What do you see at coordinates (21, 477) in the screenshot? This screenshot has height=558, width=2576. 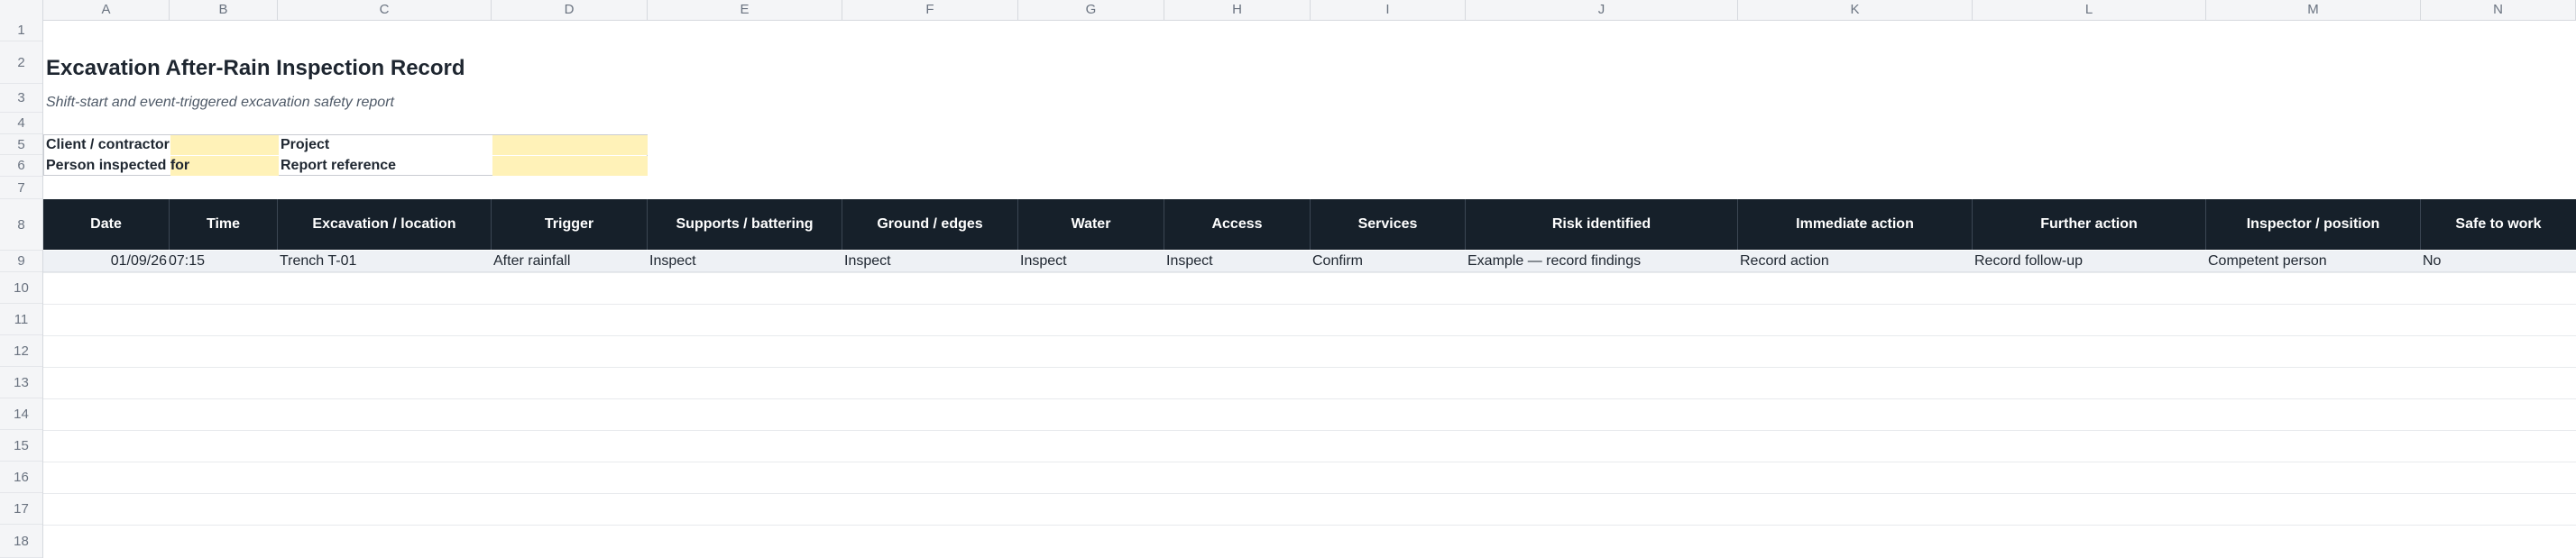 I see `row-header-16: 16` at bounding box center [21, 477].